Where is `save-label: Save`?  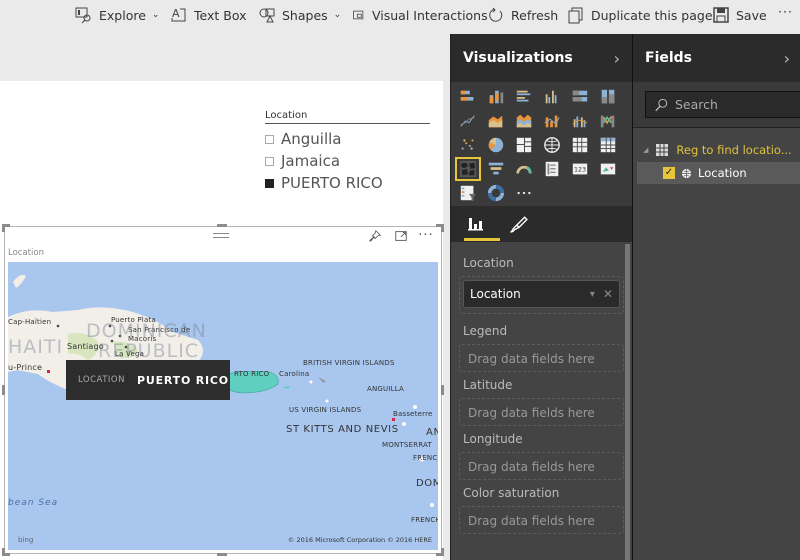 save-label: Save is located at coordinates (751, 15).